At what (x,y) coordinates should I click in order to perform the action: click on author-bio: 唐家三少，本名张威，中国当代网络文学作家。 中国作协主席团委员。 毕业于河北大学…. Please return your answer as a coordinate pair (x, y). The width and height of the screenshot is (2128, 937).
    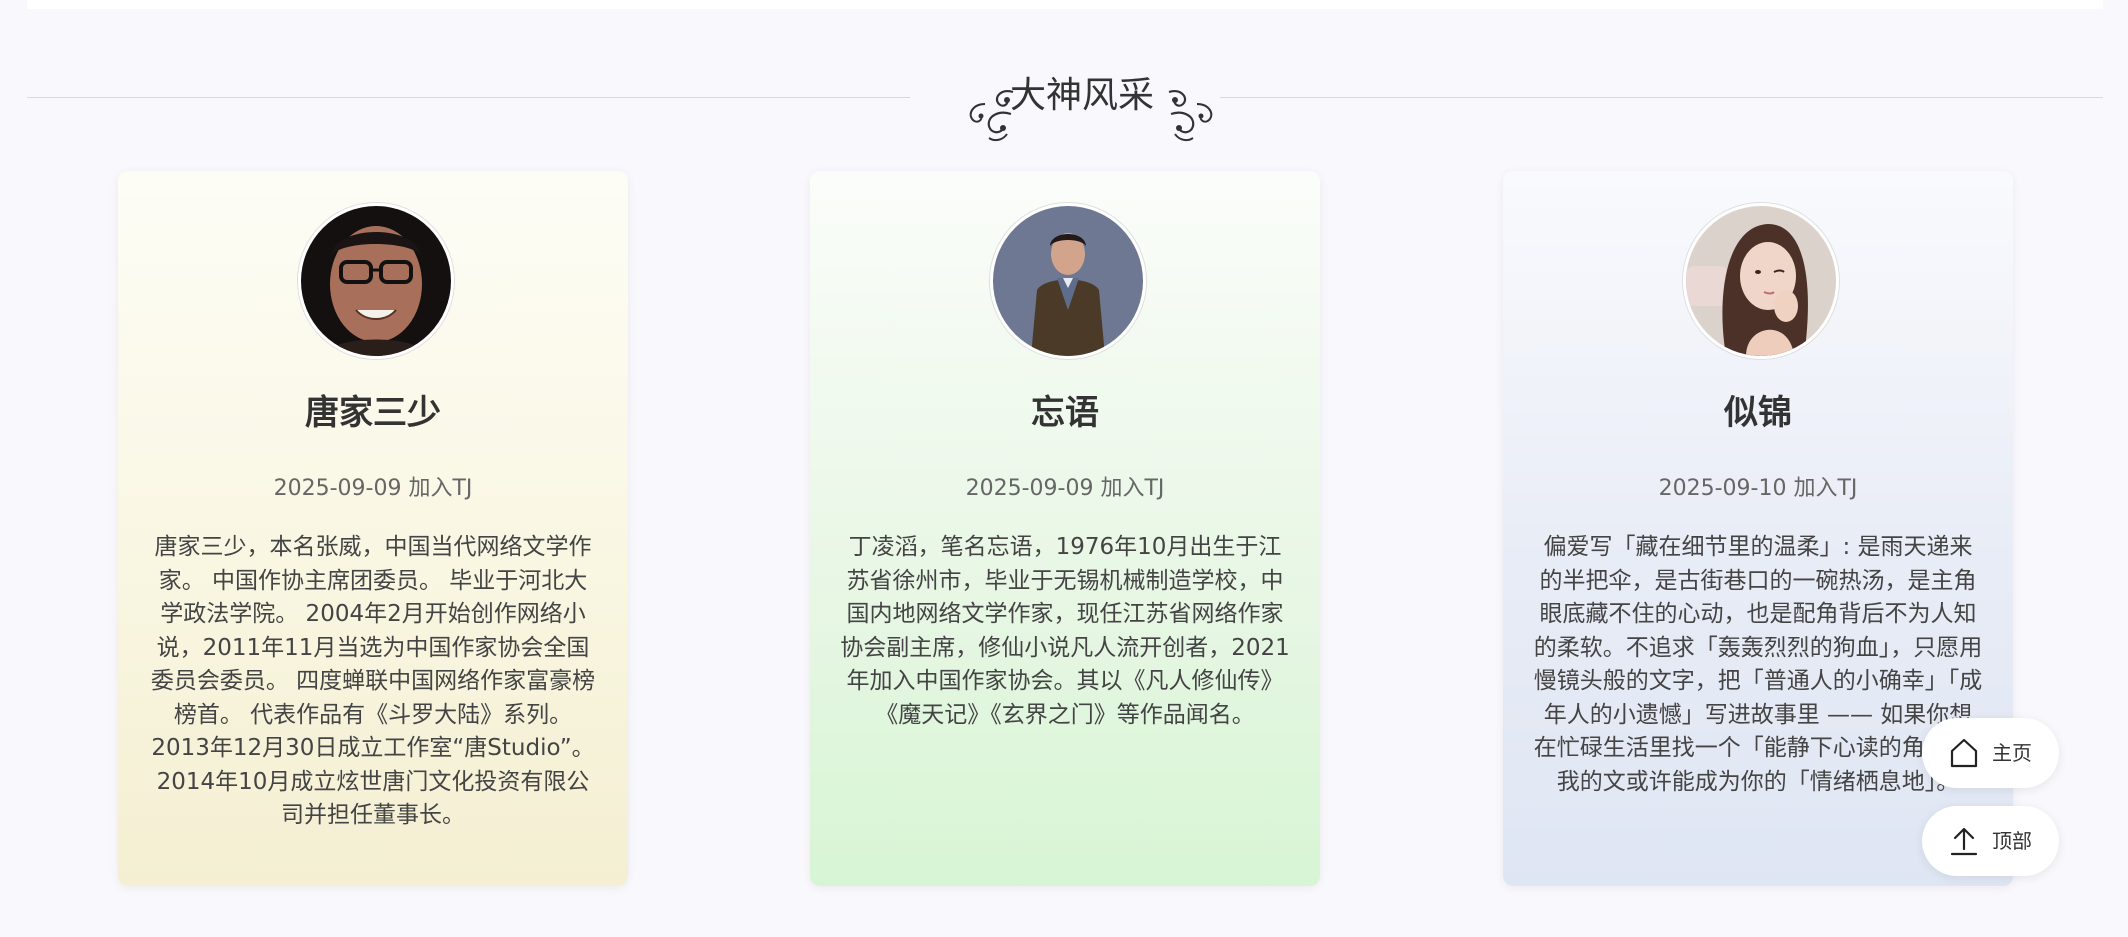
    Looking at the image, I should click on (373, 681).